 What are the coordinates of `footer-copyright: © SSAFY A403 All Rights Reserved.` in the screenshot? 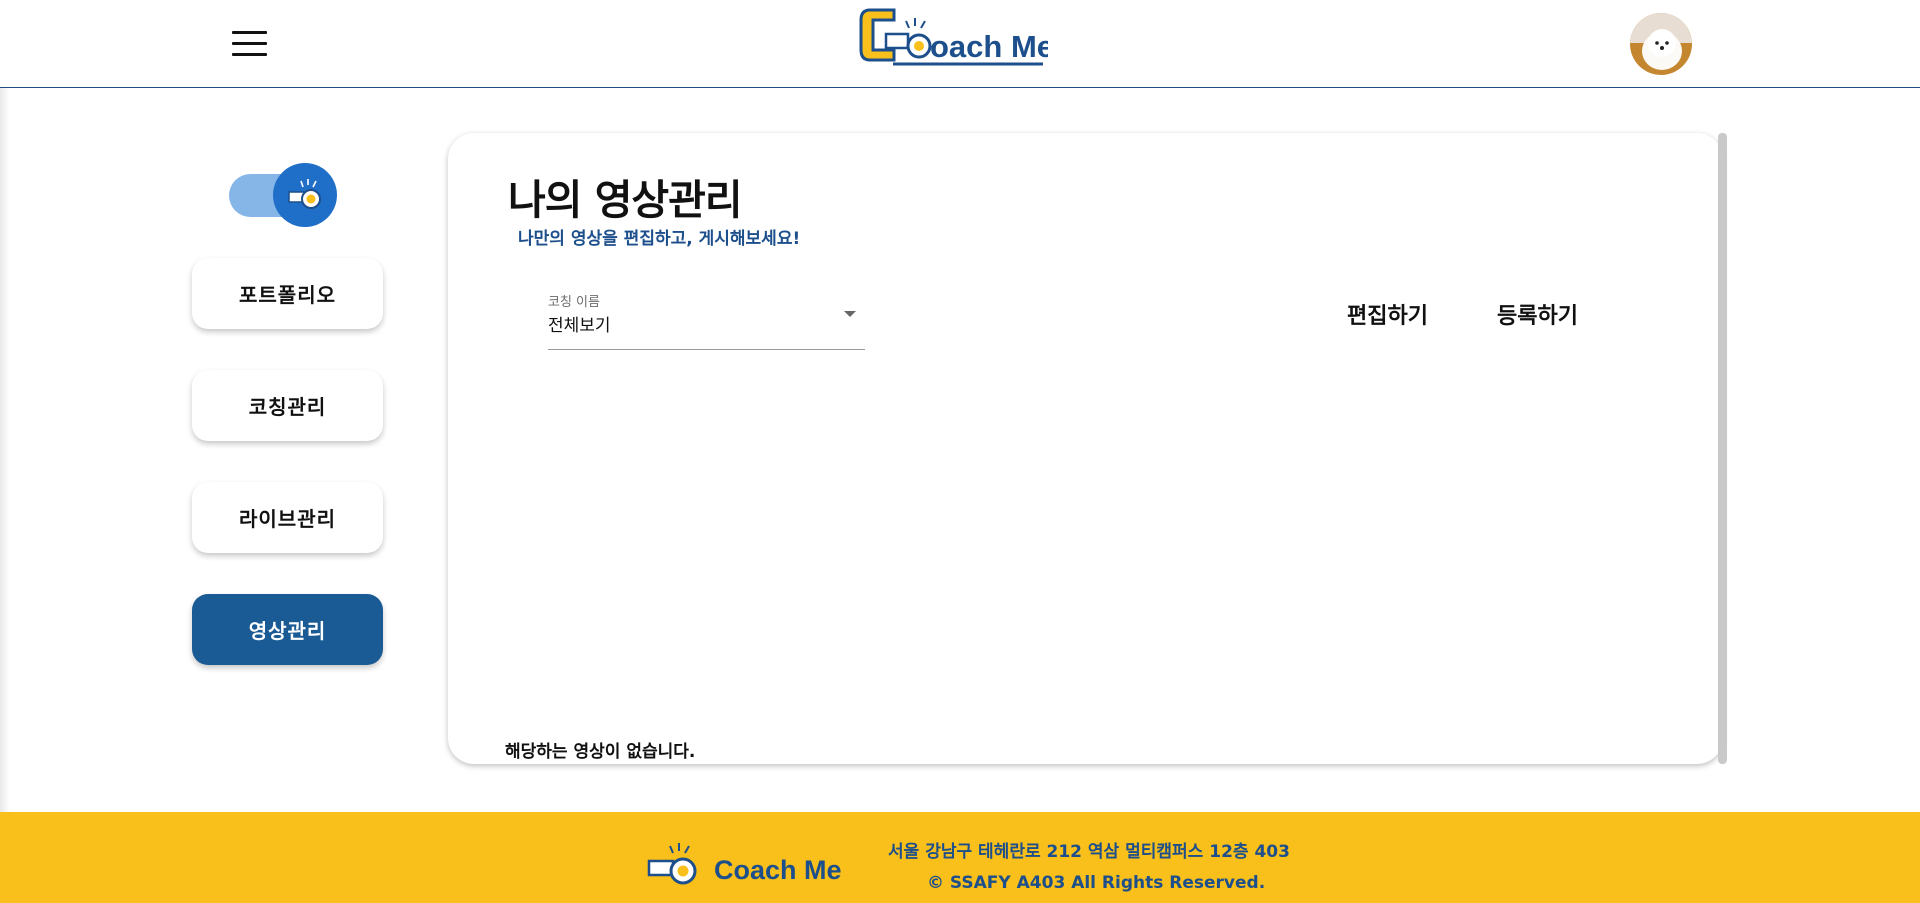 It's located at (1096, 883).